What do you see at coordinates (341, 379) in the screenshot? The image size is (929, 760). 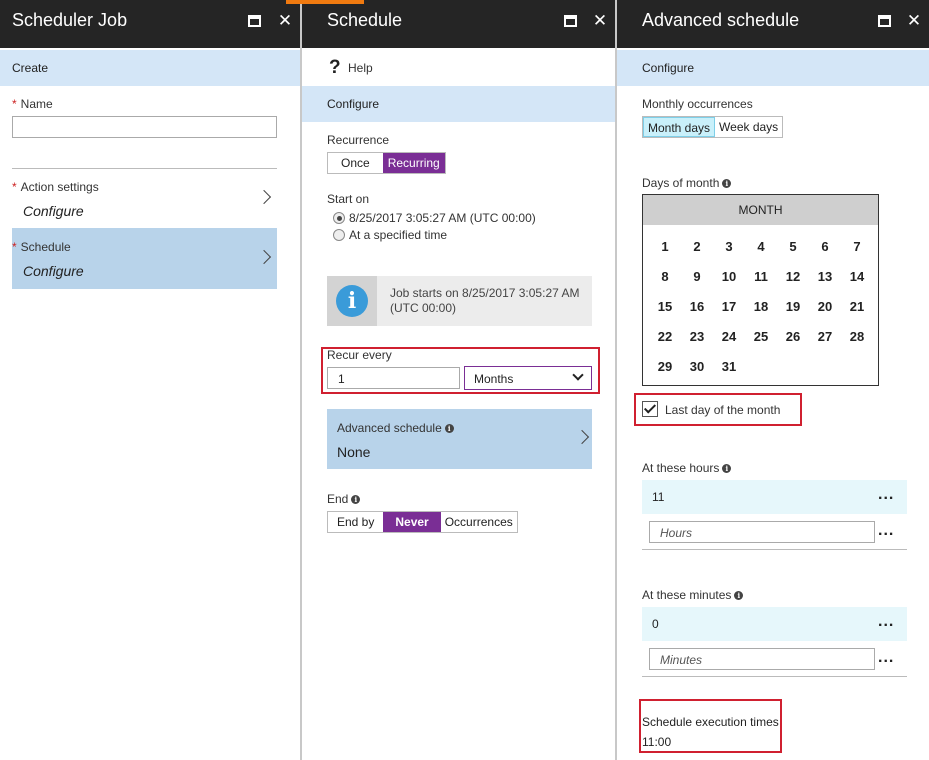 I see `recur-every-value: 1` at bounding box center [341, 379].